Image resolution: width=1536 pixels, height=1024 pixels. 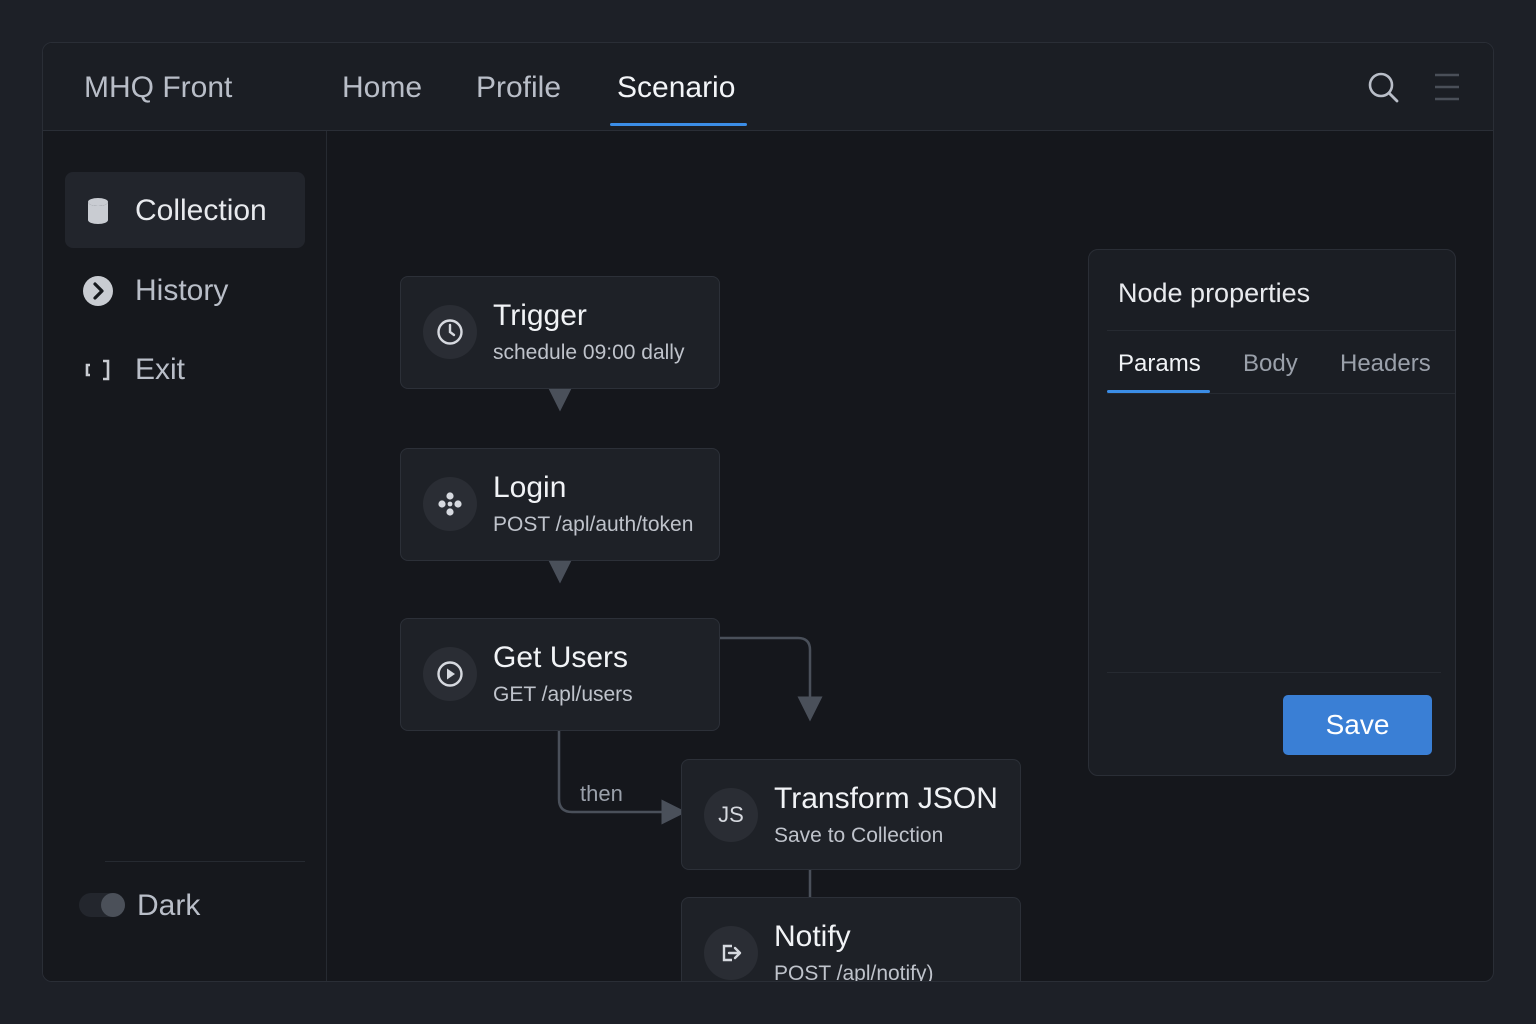 What do you see at coordinates (563, 694) in the screenshot?
I see `node-subtitle: GET /apl/users` at bounding box center [563, 694].